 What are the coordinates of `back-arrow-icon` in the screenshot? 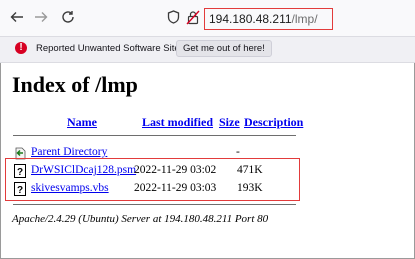 It's located at (17, 17).